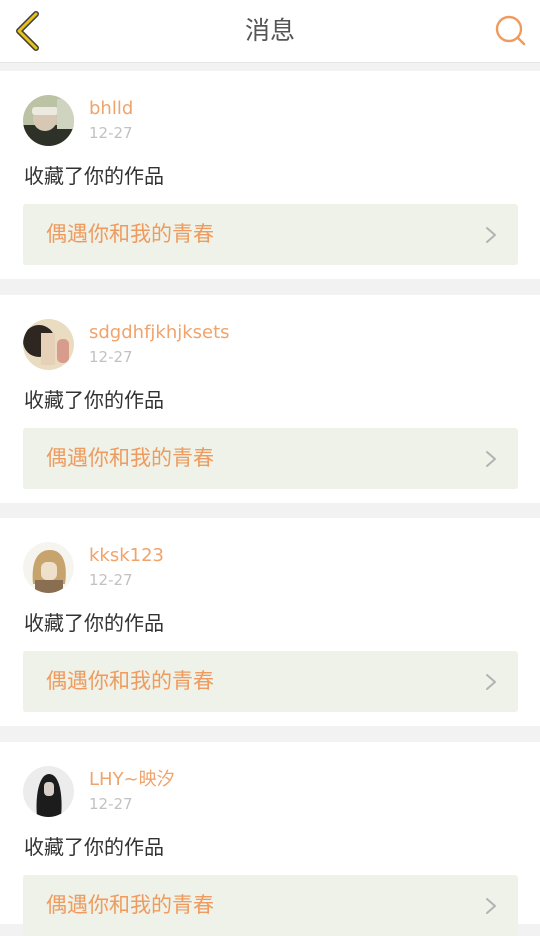  I want to click on user-name: sdgdhfjkhjksets, so click(159, 333).